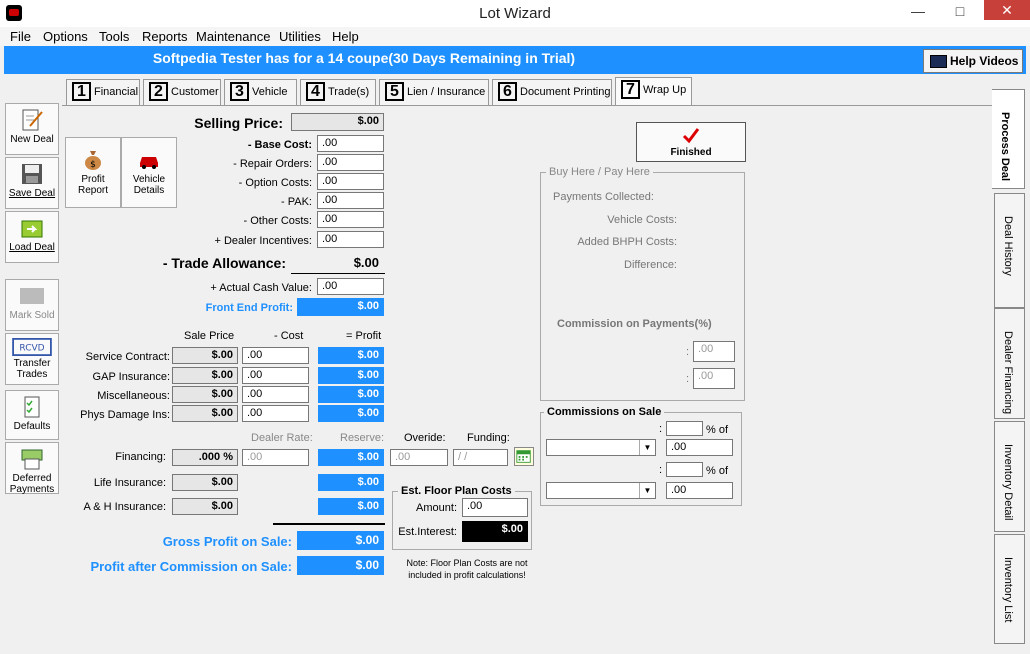 Image resolution: width=1030 pixels, height=654 pixels. I want to click on tab-financial: 1 Financial, so click(103, 92).